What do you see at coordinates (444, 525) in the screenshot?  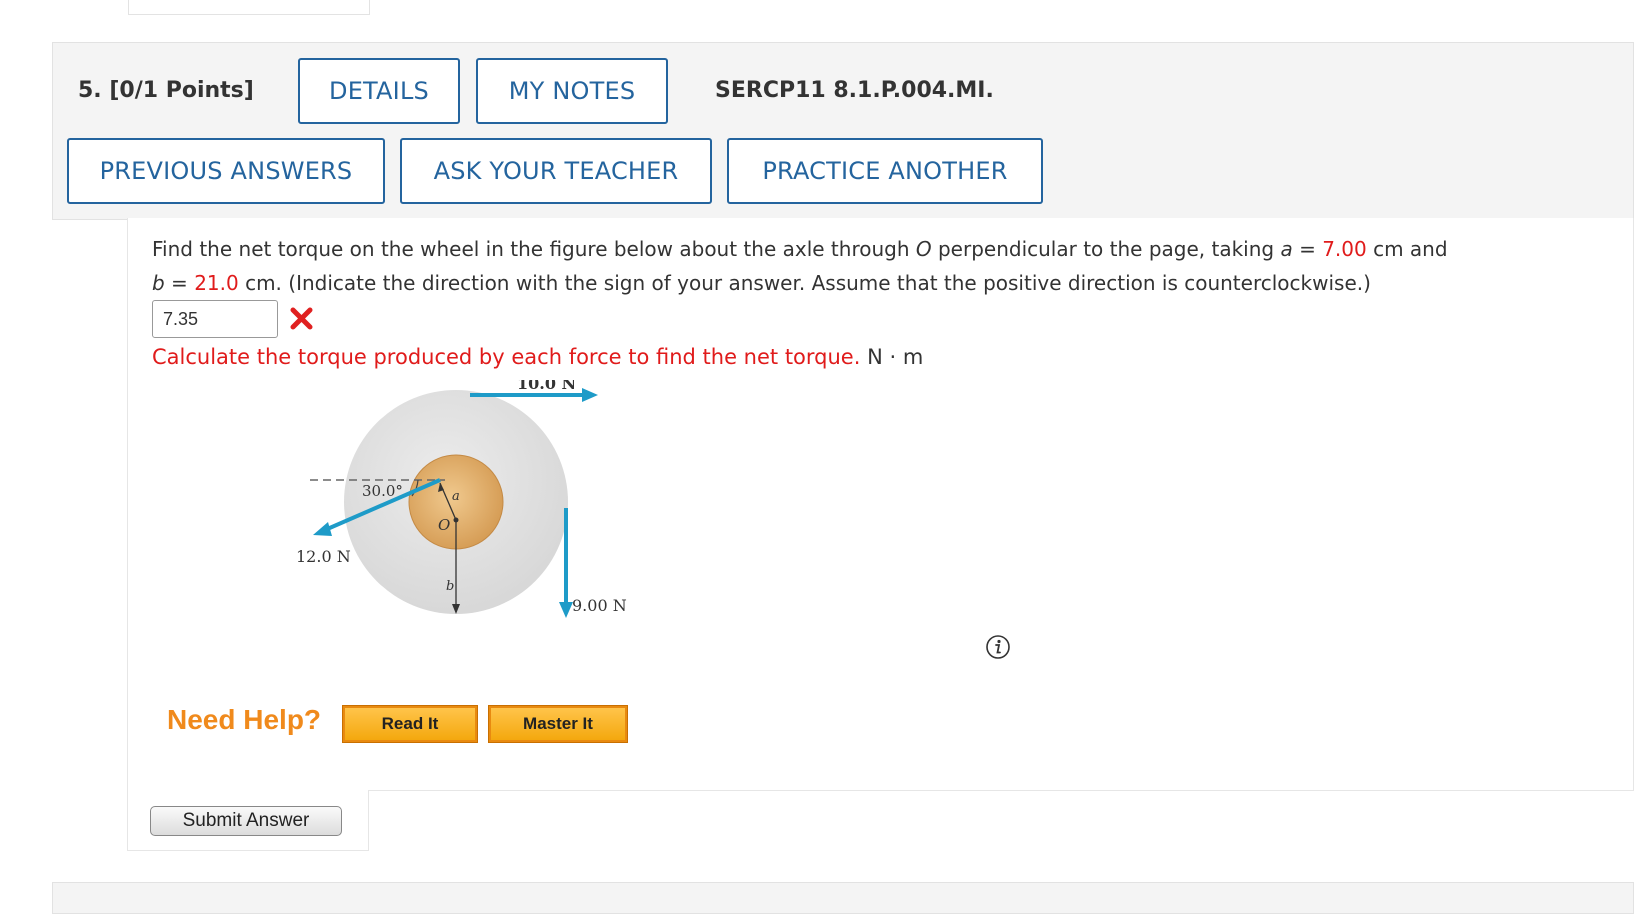 I see `label-o: O` at bounding box center [444, 525].